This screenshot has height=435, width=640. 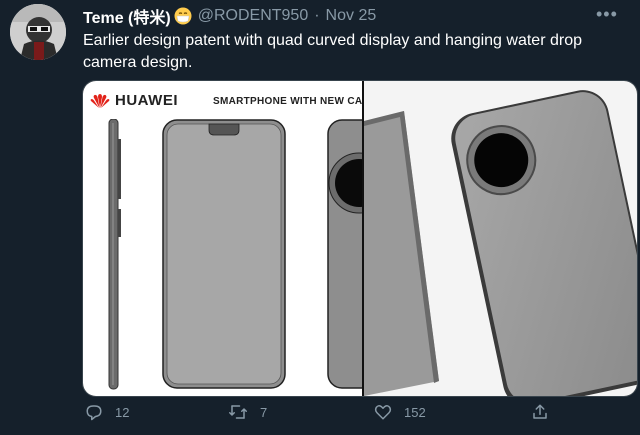 What do you see at coordinates (122, 412) in the screenshot?
I see `reply-count: 12` at bounding box center [122, 412].